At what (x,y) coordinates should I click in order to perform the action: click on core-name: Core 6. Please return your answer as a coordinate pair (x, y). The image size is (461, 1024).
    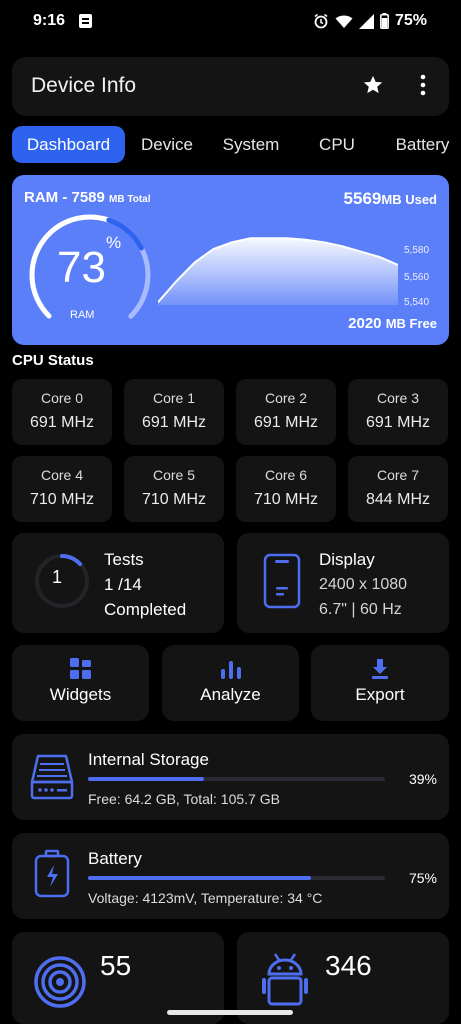
    Looking at the image, I should click on (286, 475).